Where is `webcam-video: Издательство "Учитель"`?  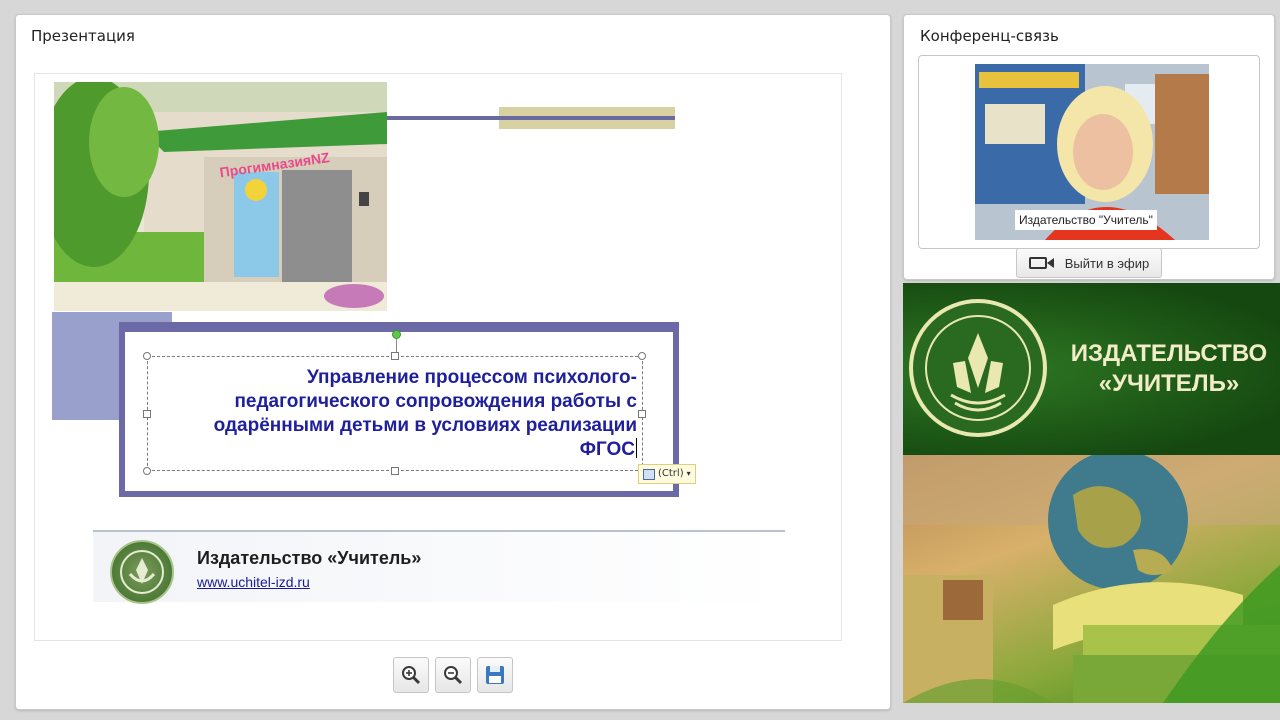
webcam-video: Издательство "Учитель" is located at coordinates (1092, 152).